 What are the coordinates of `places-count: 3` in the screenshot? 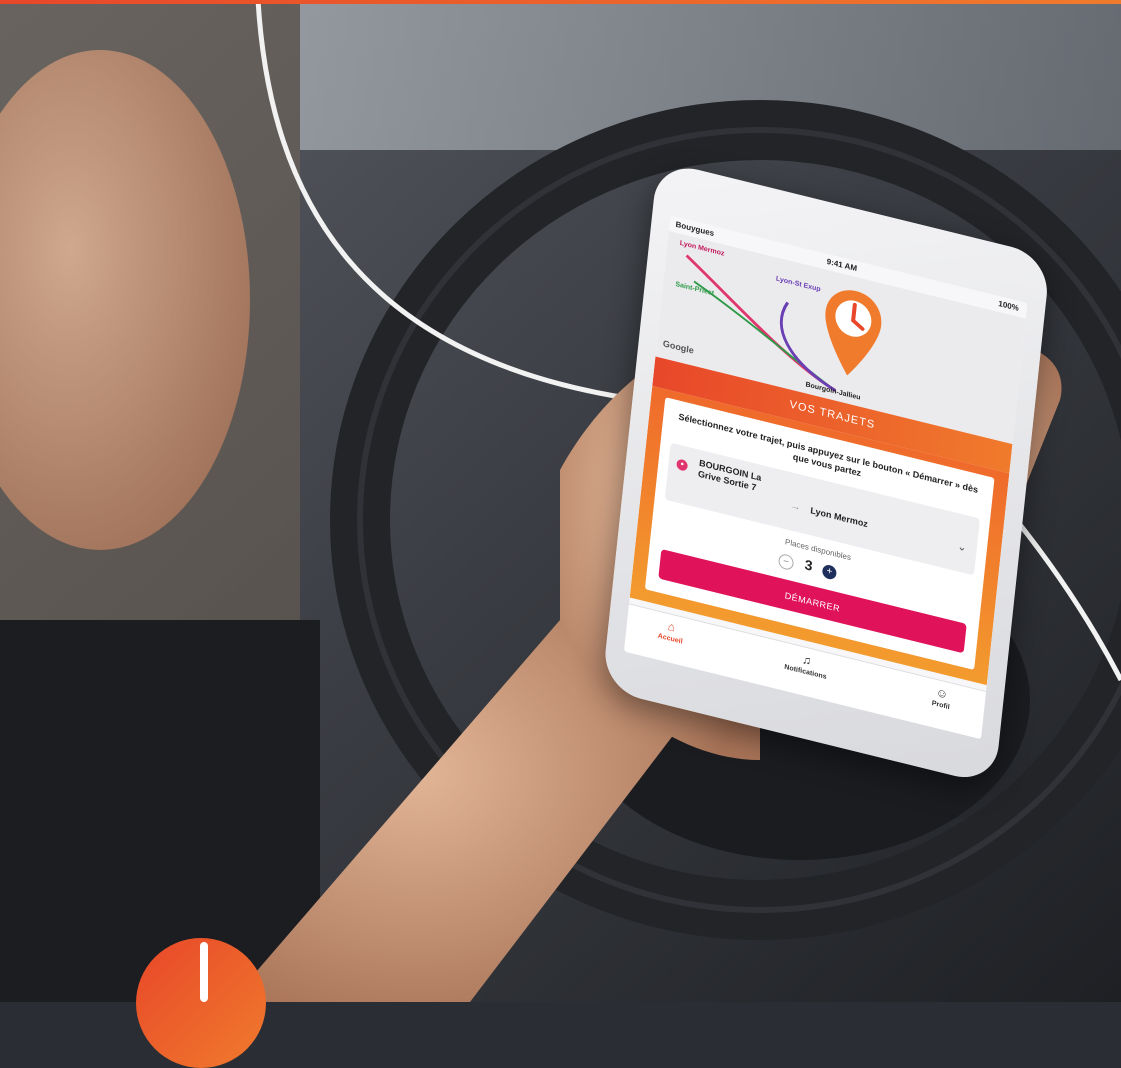 It's located at (808, 565).